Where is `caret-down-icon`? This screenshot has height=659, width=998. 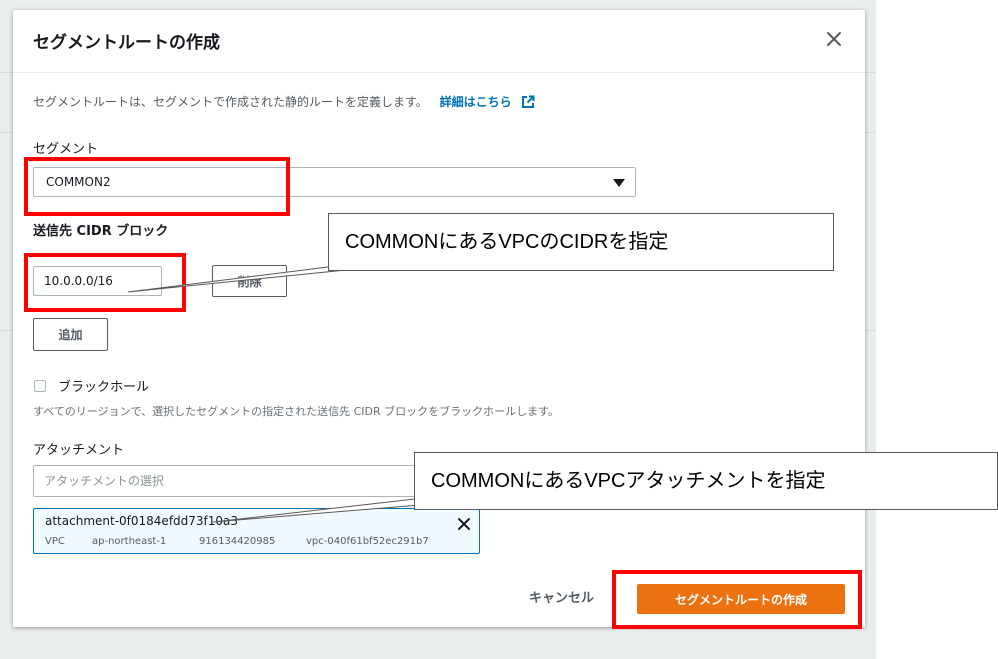
caret-down-icon is located at coordinates (619, 183).